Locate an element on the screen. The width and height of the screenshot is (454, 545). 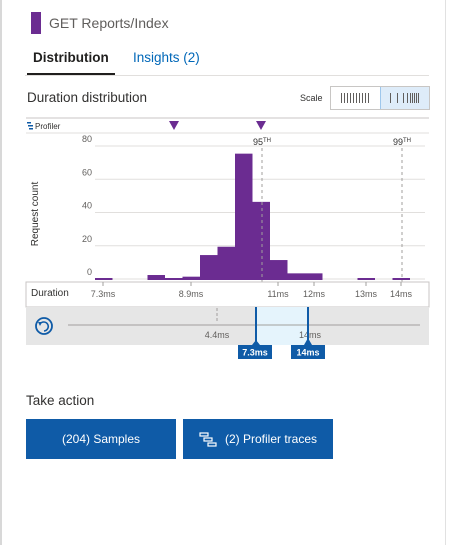
take-action-title: Take action is located at coordinates (60, 400).